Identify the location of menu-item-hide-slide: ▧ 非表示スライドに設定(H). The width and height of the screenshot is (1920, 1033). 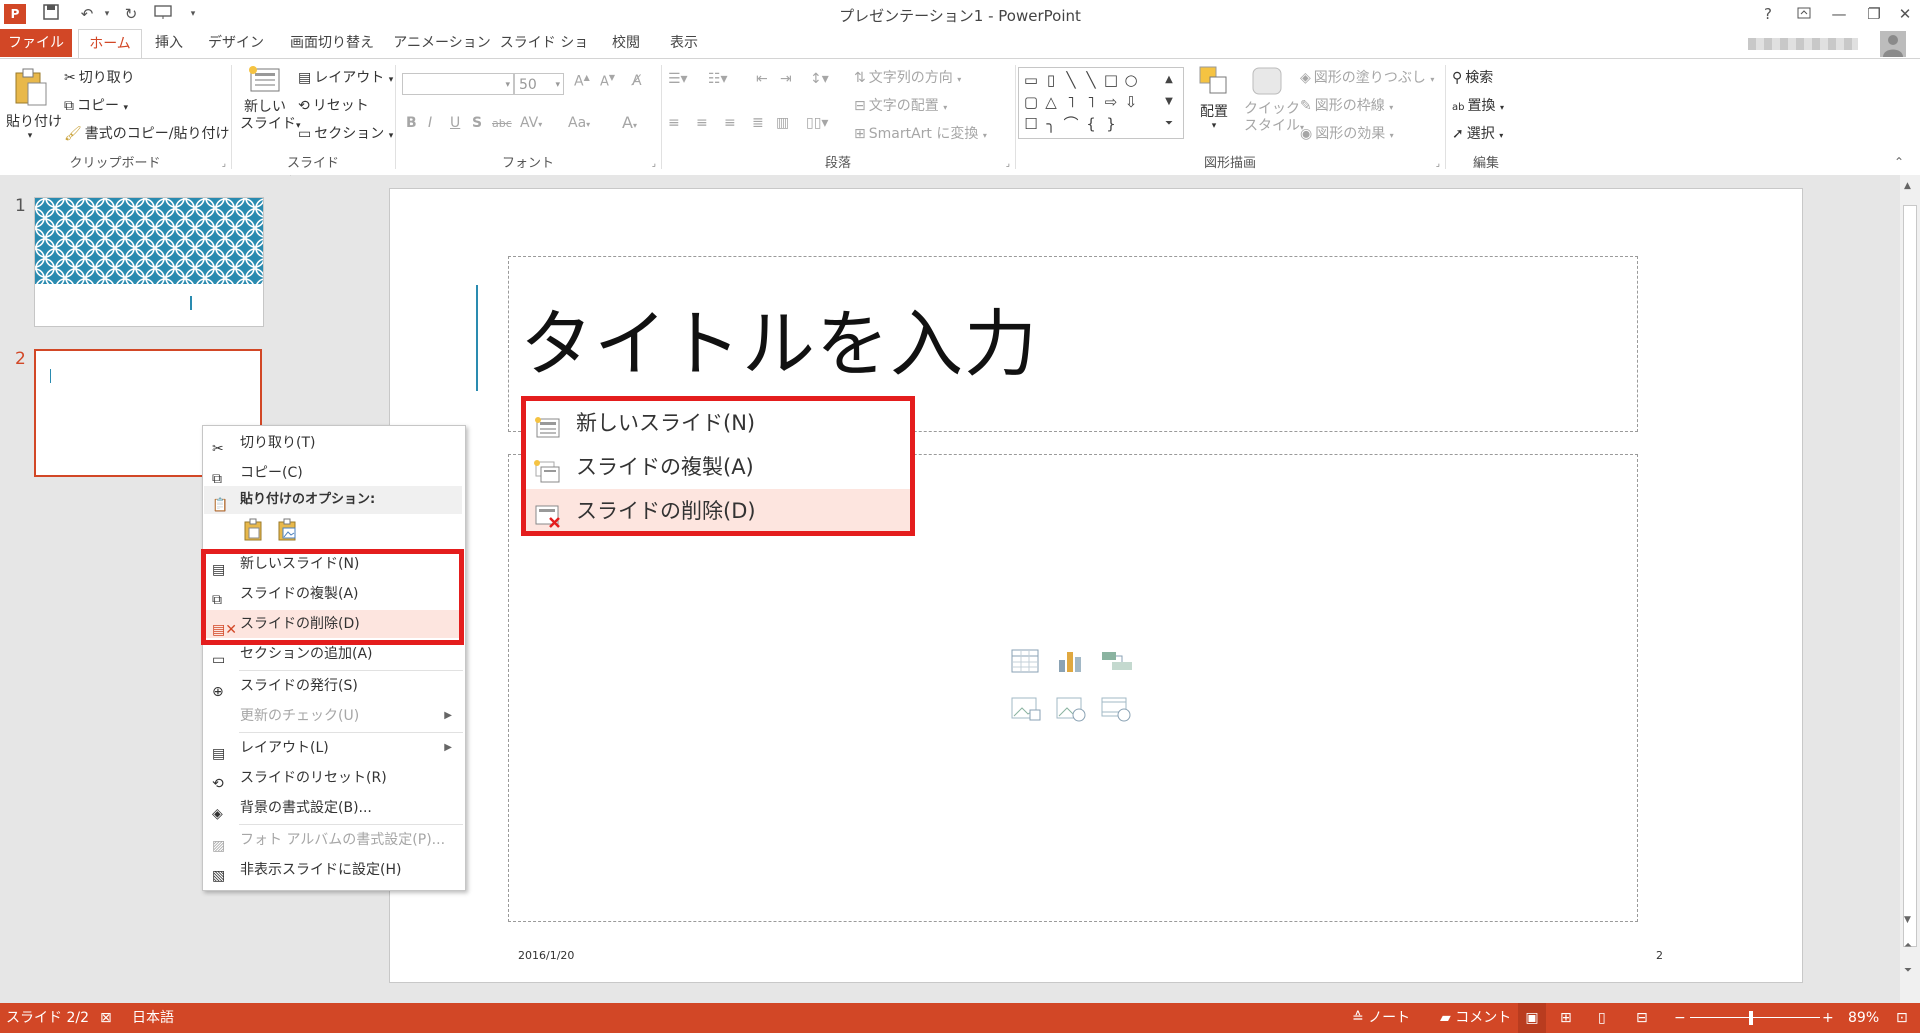
(333, 870).